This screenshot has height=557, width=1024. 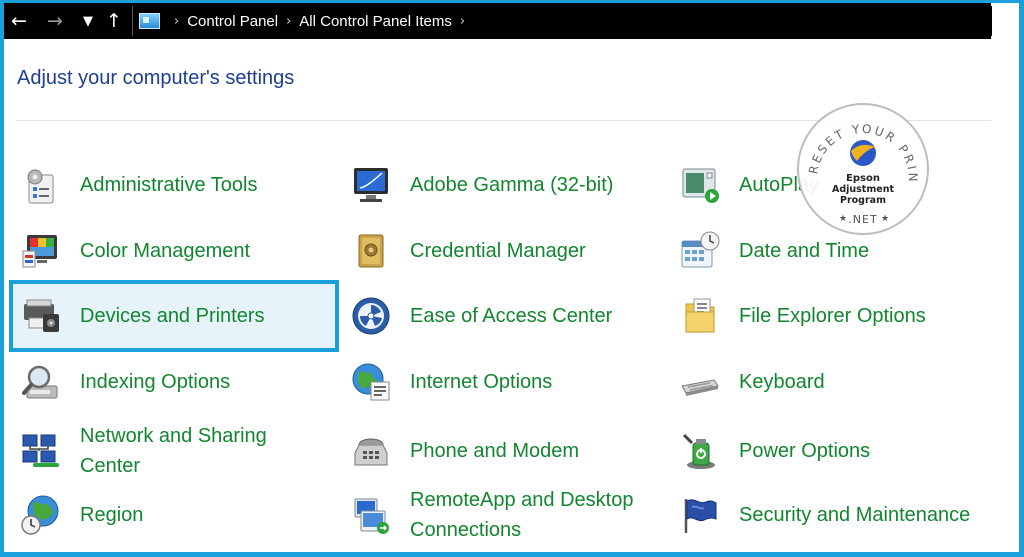 I want to click on item-keyboard: Keyboard, so click(x=833, y=382).